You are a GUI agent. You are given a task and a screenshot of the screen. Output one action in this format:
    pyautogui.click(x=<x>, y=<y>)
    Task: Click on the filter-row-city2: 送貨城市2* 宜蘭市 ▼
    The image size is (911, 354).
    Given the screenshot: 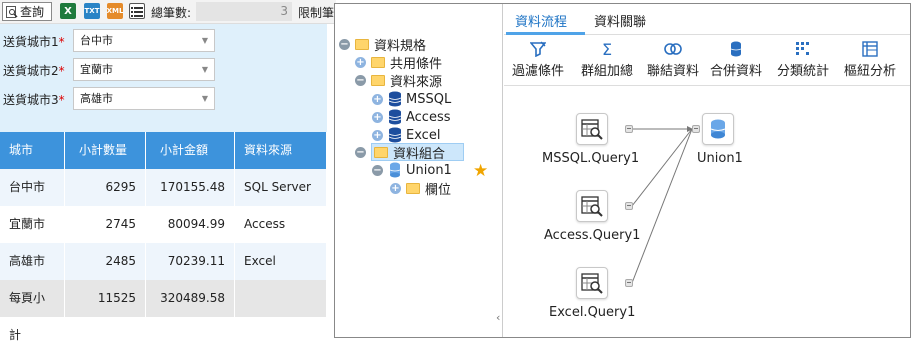 What is the action you would take?
    pyautogui.click(x=163, y=69)
    